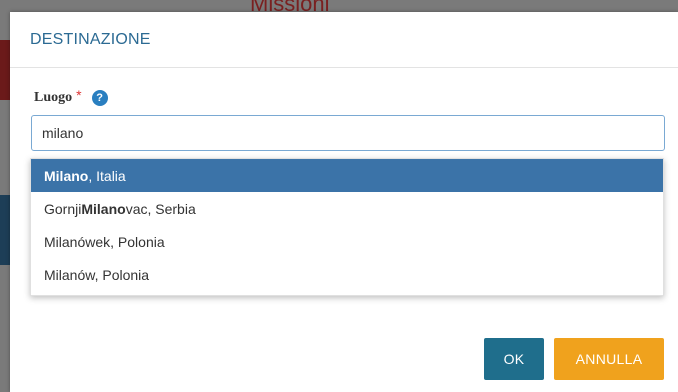 This screenshot has height=392, width=678. I want to click on dropdown-item-milanow: Milanów, Polonia, so click(347, 274).